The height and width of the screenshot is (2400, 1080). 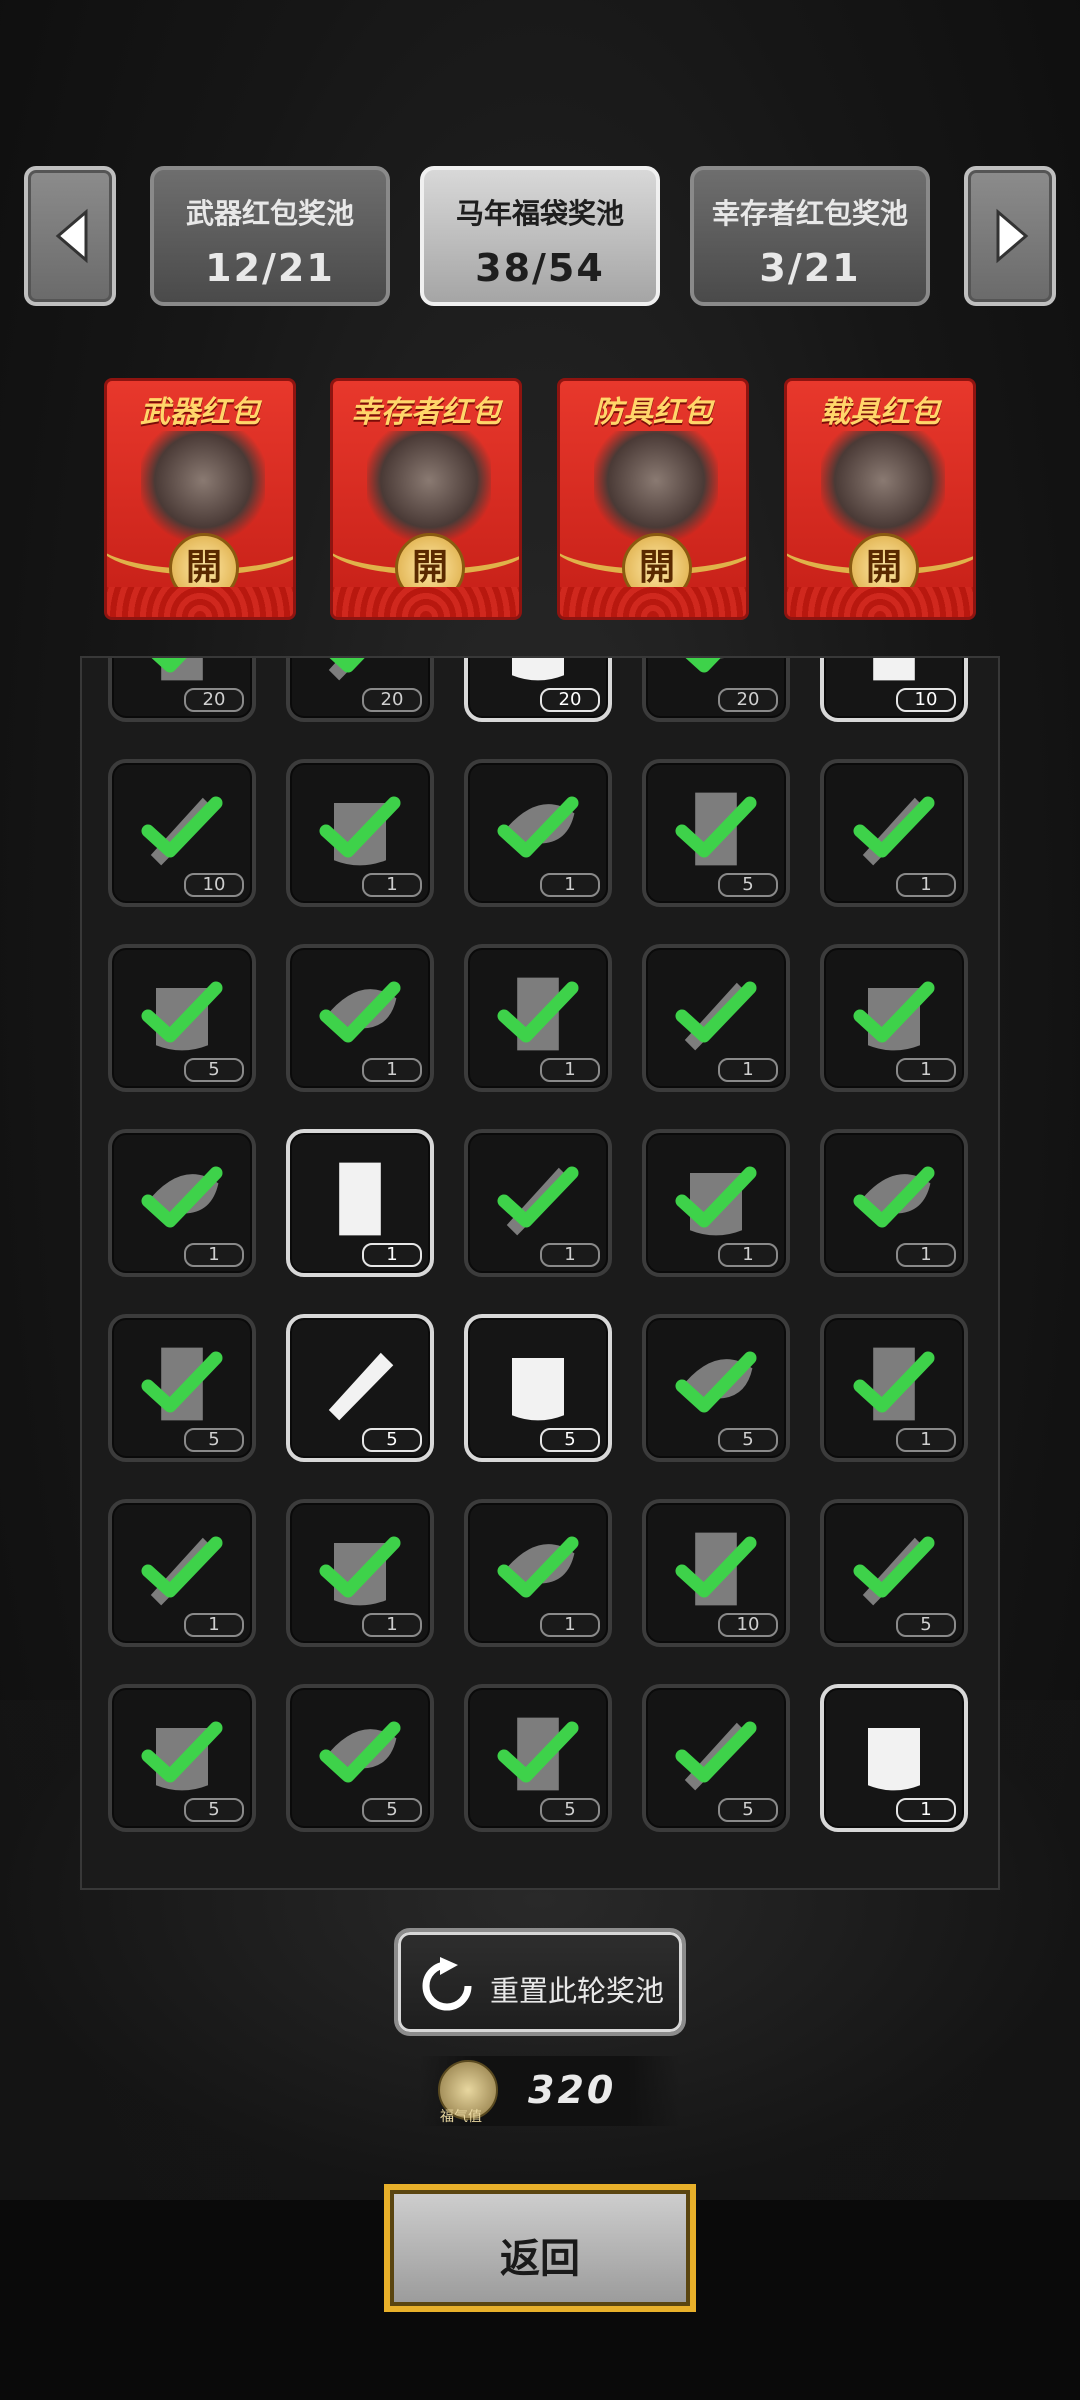 I want to click on next-pool-button, so click(x=1010, y=236).